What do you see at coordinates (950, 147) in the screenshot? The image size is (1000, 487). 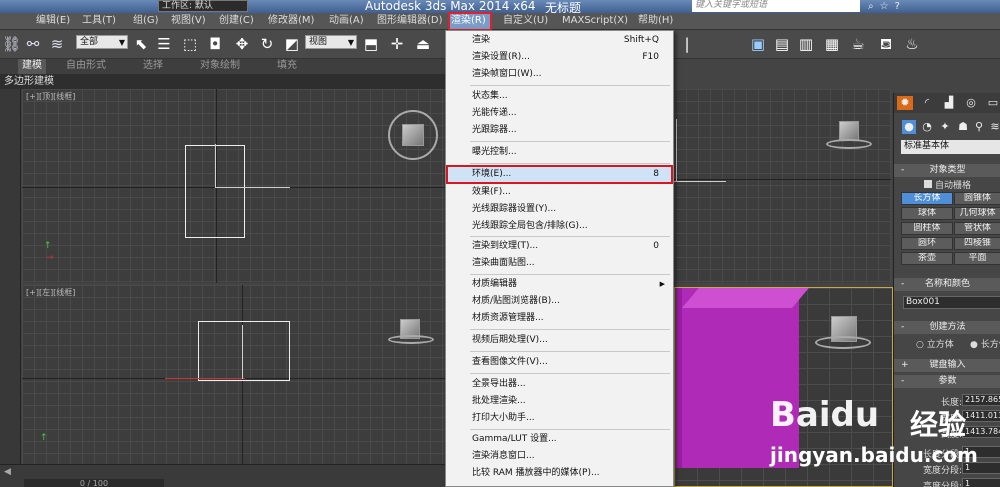 I see `geometry-category-select: 标准基本体` at bounding box center [950, 147].